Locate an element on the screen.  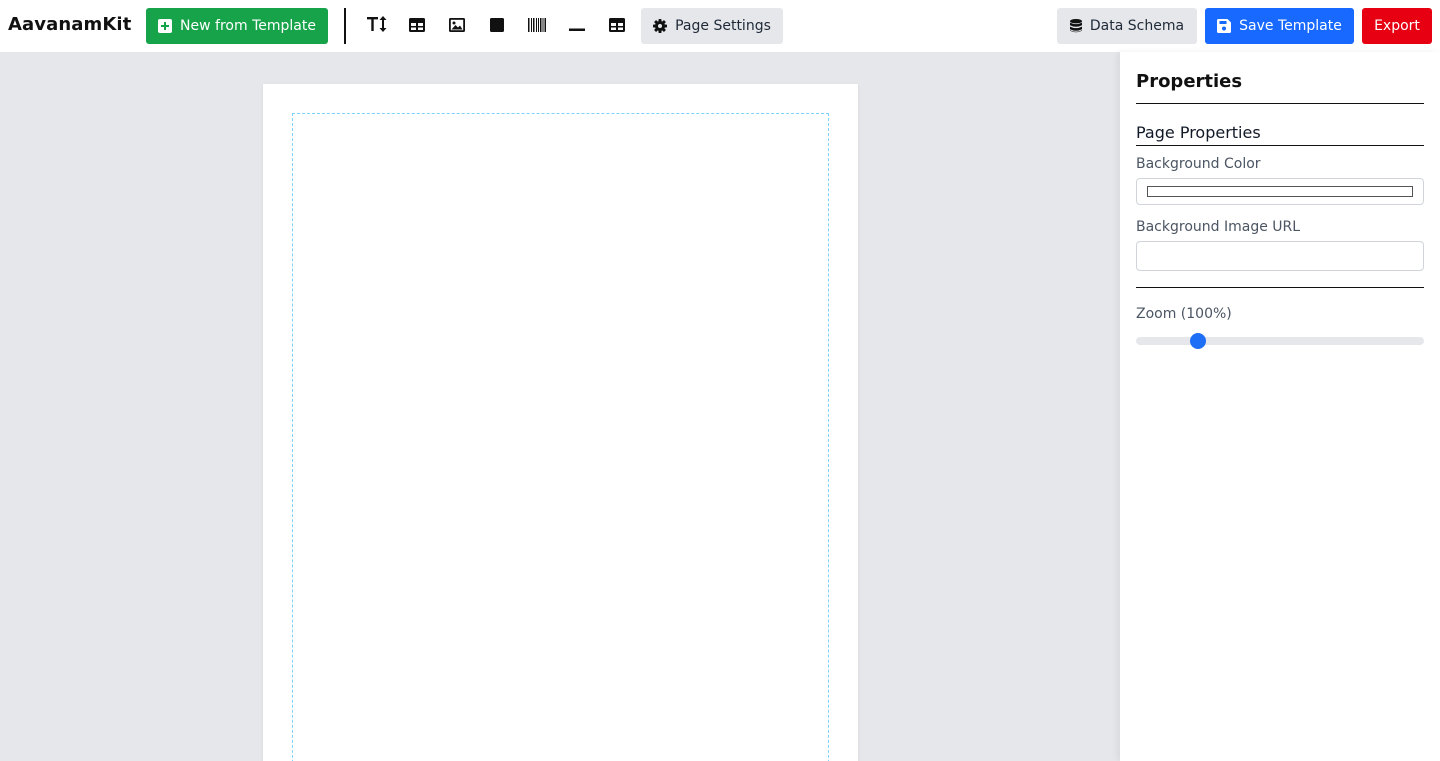
zoom-slider-track is located at coordinates (1280, 341).